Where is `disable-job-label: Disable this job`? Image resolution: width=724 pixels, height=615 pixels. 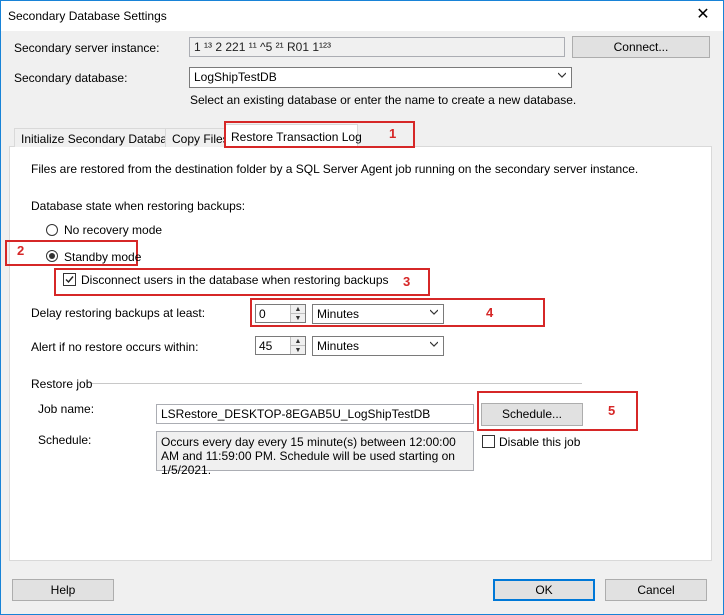
disable-job-label: Disable this job is located at coordinates (540, 442).